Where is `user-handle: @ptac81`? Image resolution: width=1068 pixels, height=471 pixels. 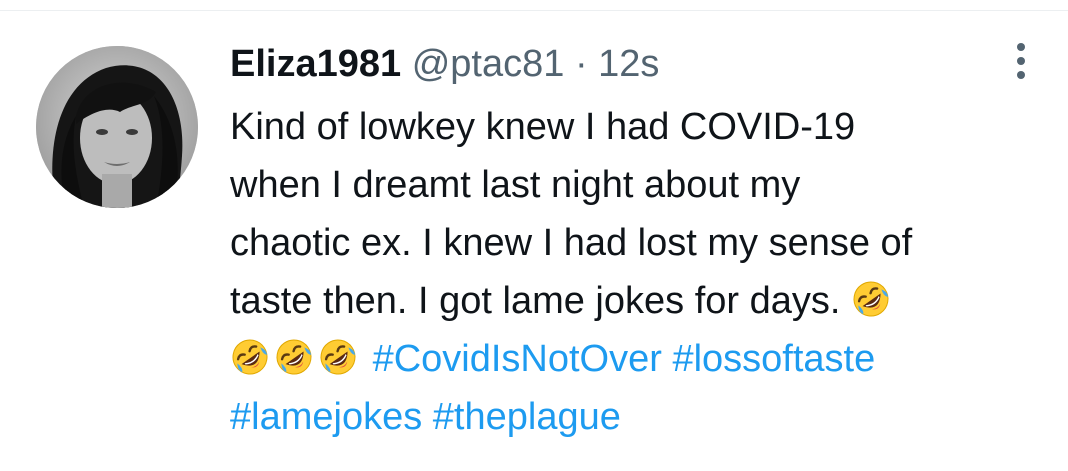
user-handle: @ptac81 is located at coordinates (488, 64).